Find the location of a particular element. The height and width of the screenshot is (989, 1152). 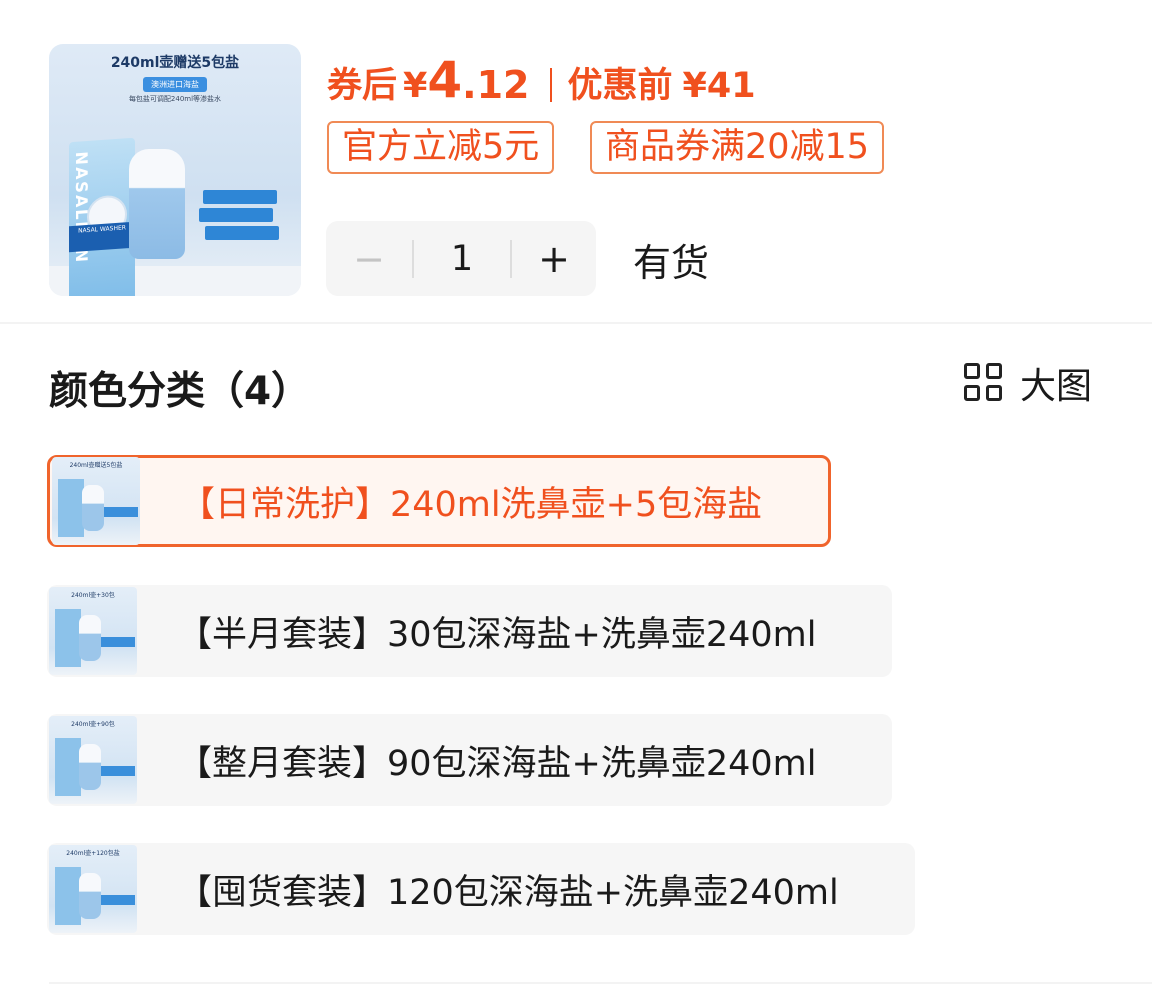

salt-sachets-image is located at coordinates (239, 220).